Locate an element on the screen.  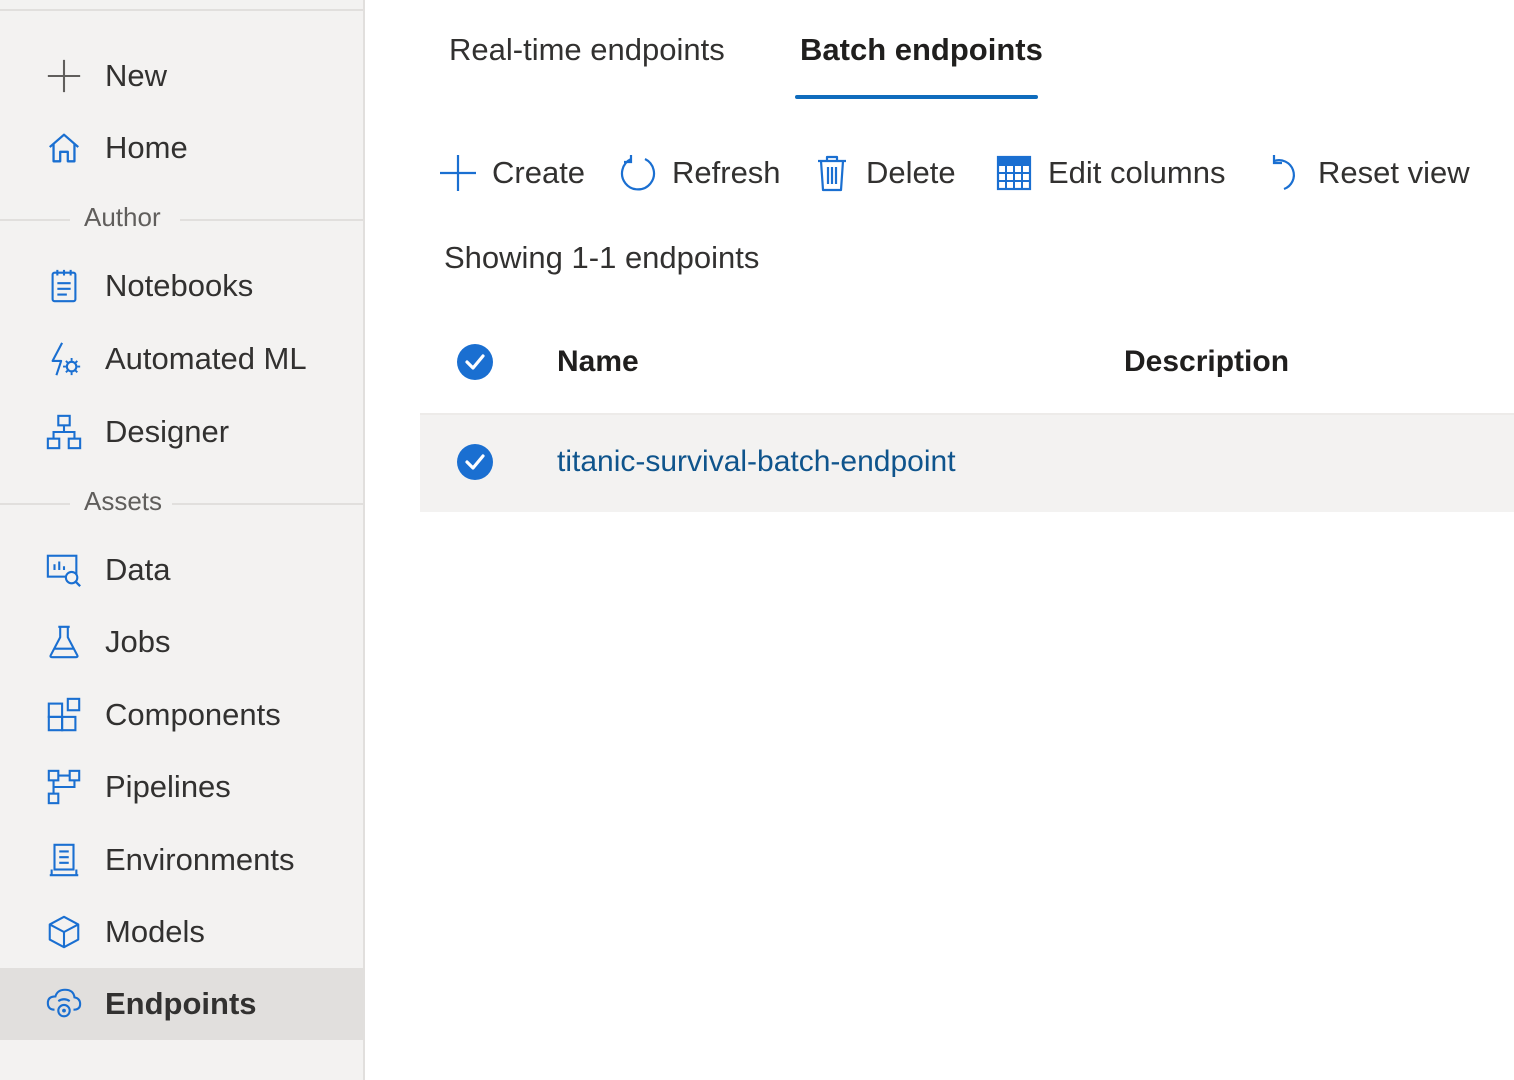
sidebar-item-label: Notebooks is located at coordinates (179, 285).